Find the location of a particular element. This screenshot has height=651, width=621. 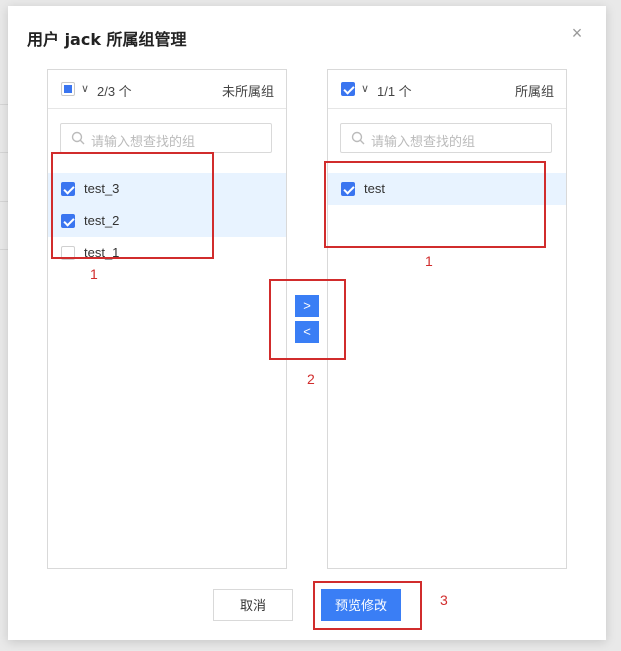

cancel-button: 取消 is located at coordinates (253, 605).